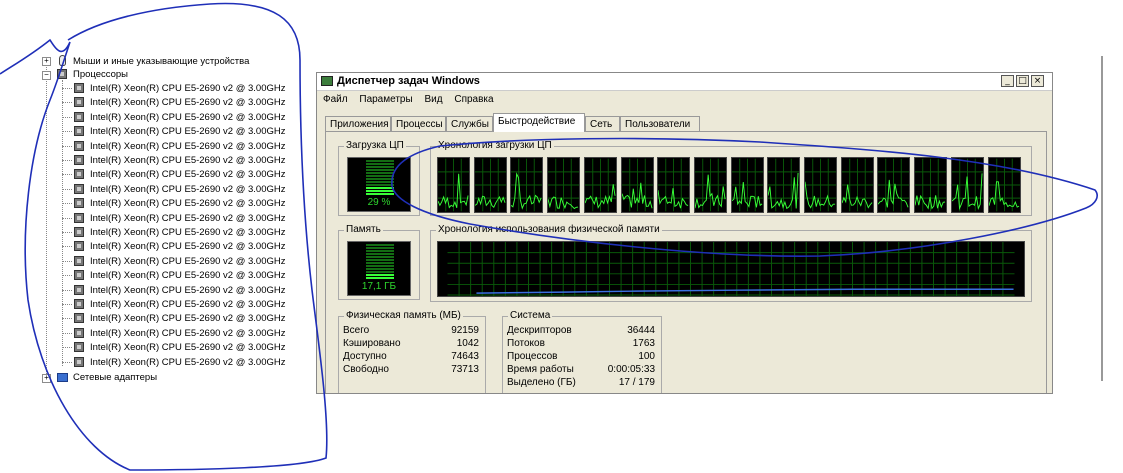  Describe the element at coordinates (541, 382) in the screenshot. I see `system-row-name: Выделено (ГБ)` at that location.